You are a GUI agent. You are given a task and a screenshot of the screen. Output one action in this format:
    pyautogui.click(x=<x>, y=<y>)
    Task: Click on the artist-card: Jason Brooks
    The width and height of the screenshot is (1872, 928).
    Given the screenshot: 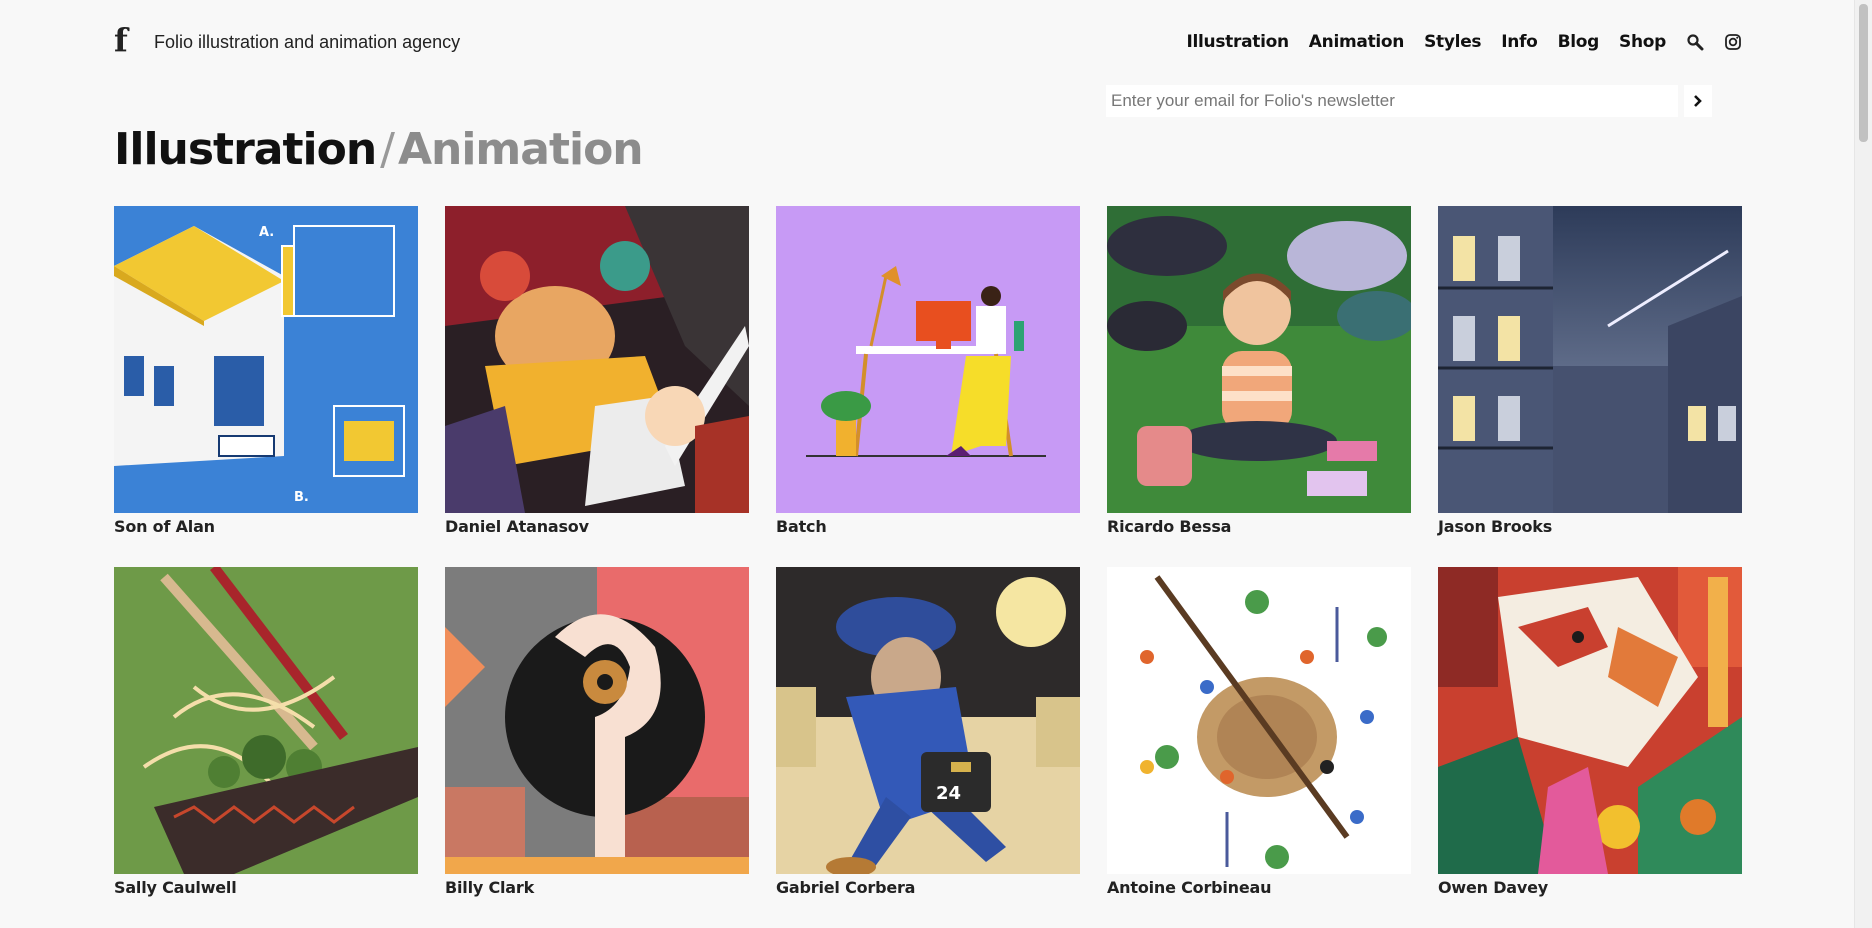 What is the action you would take?
    pyautogui.click(x=1590, y=386)
    